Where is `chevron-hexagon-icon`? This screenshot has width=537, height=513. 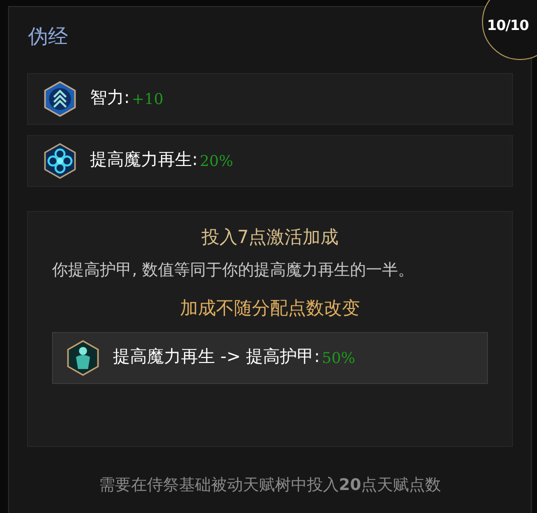 chevron-hexagon-icon is located at coordinates (60, 99).